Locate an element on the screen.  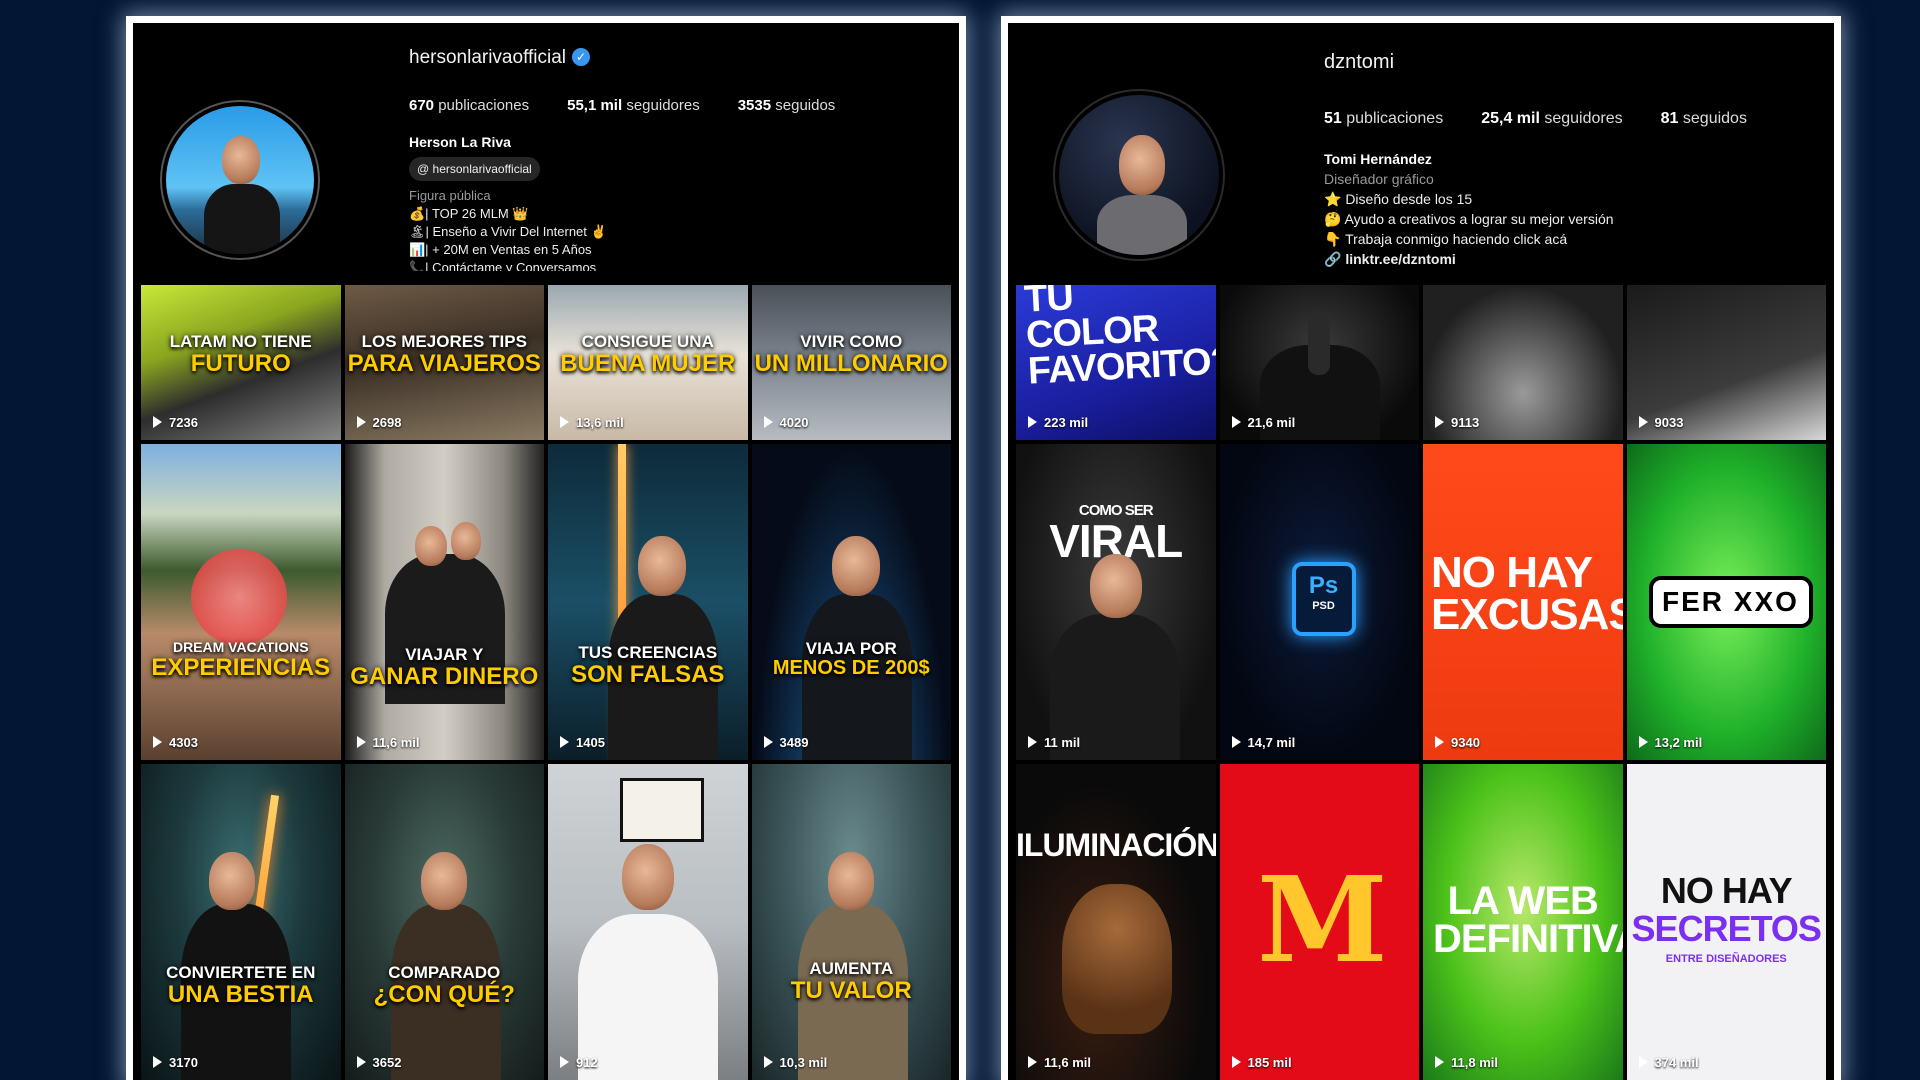
following-stat: 81 seguidos is located at coordinates (1704, 118).